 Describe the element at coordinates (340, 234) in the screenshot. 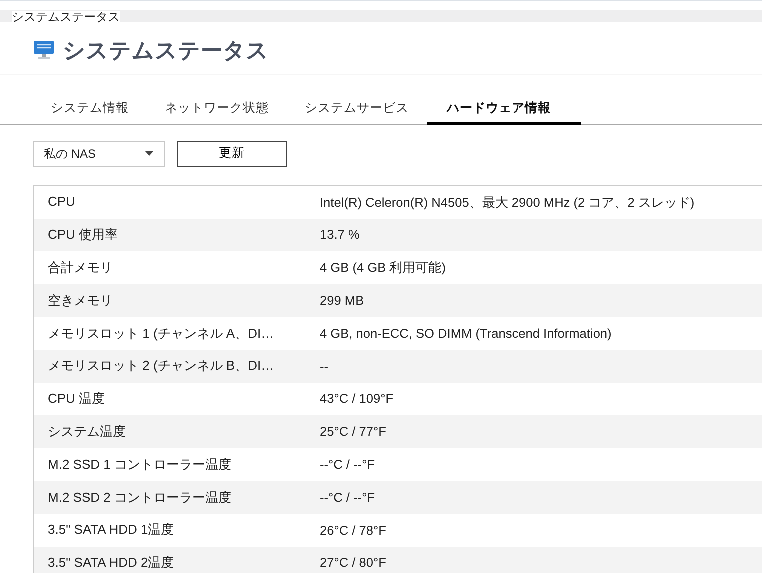

I see `row-value: 13.7 %` at that location.